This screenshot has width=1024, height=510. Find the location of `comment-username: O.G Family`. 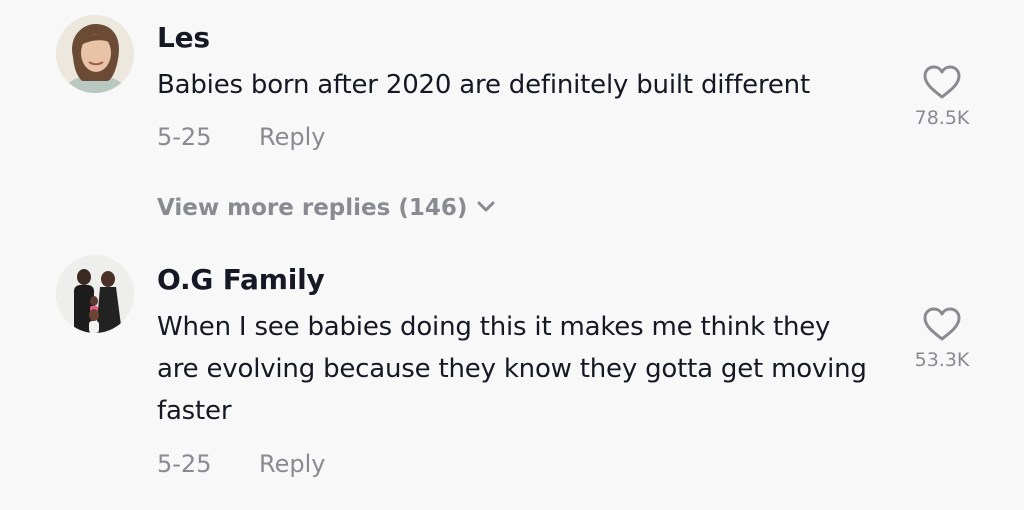

comment-username: O.G Family is located at coordinates (241, 280).